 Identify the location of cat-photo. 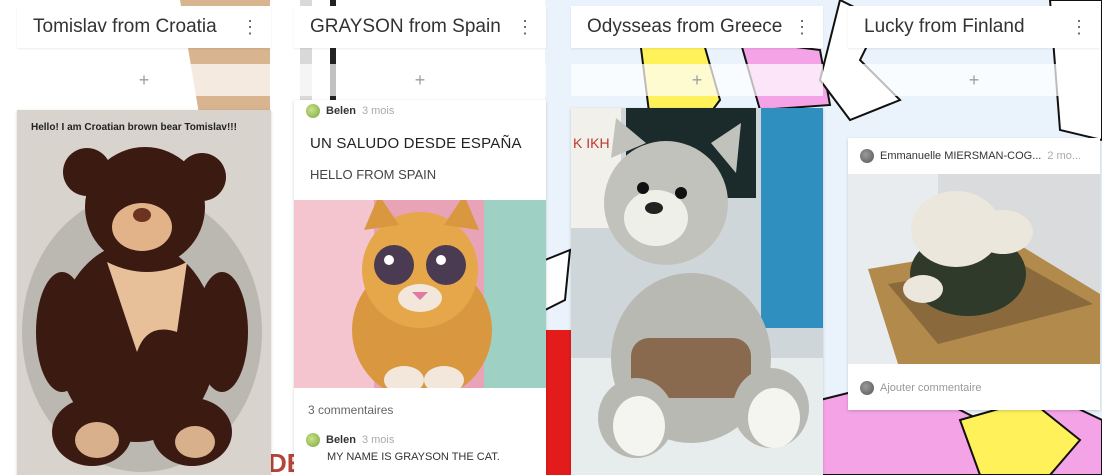
(420, 294).